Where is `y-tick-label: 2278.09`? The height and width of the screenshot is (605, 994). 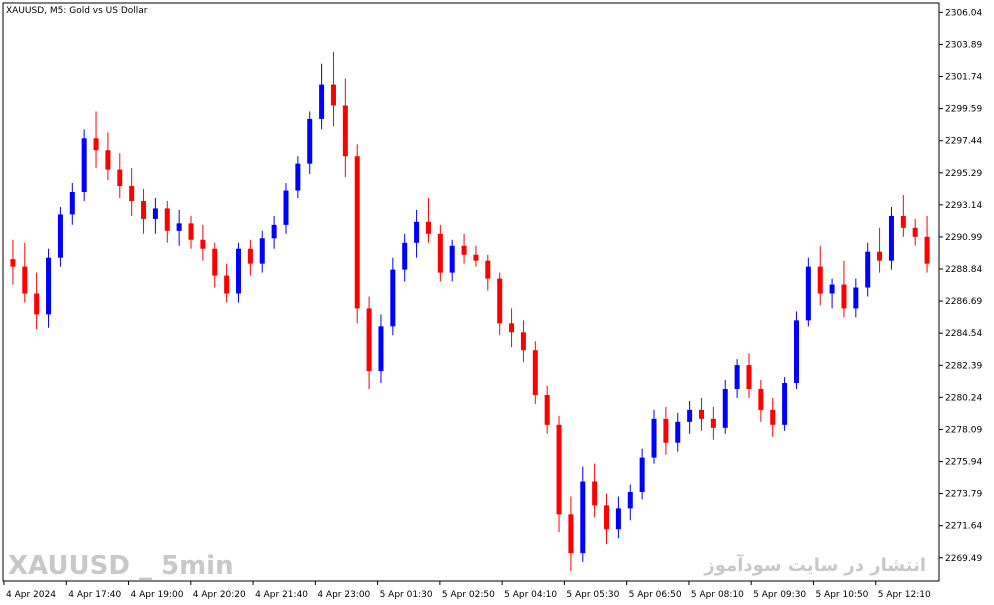 y-tick-label: 2278.09 is located at coordinates (963, 430).